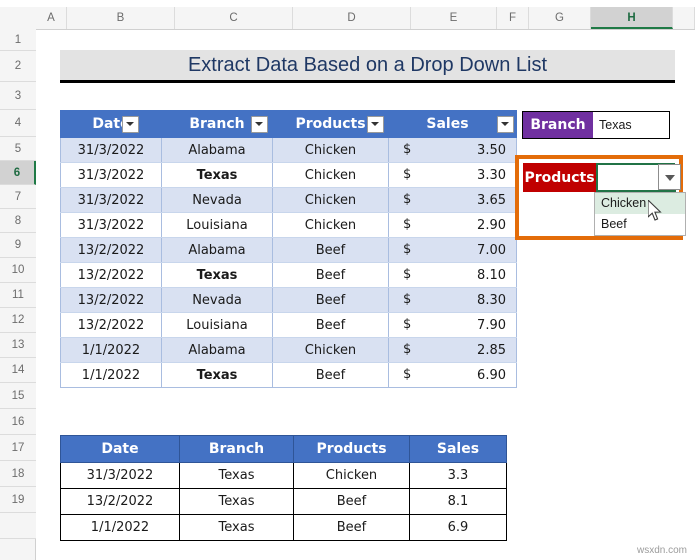  What do you see at coordinates (458, 501) in the screenshot?
I see `result-cell-sales: 8.1` at bounding box center [458, 501].